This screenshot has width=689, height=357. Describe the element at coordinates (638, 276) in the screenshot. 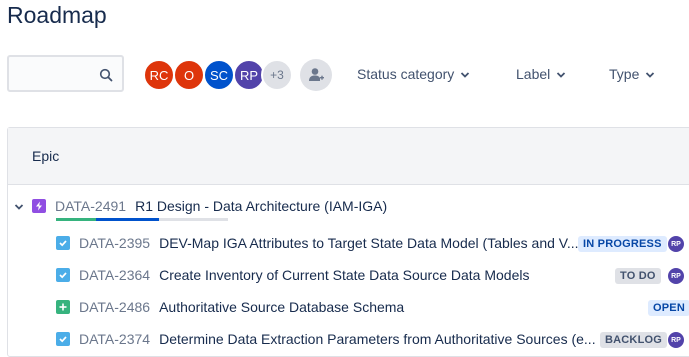

I see `status-badge: TO DO` at that location.